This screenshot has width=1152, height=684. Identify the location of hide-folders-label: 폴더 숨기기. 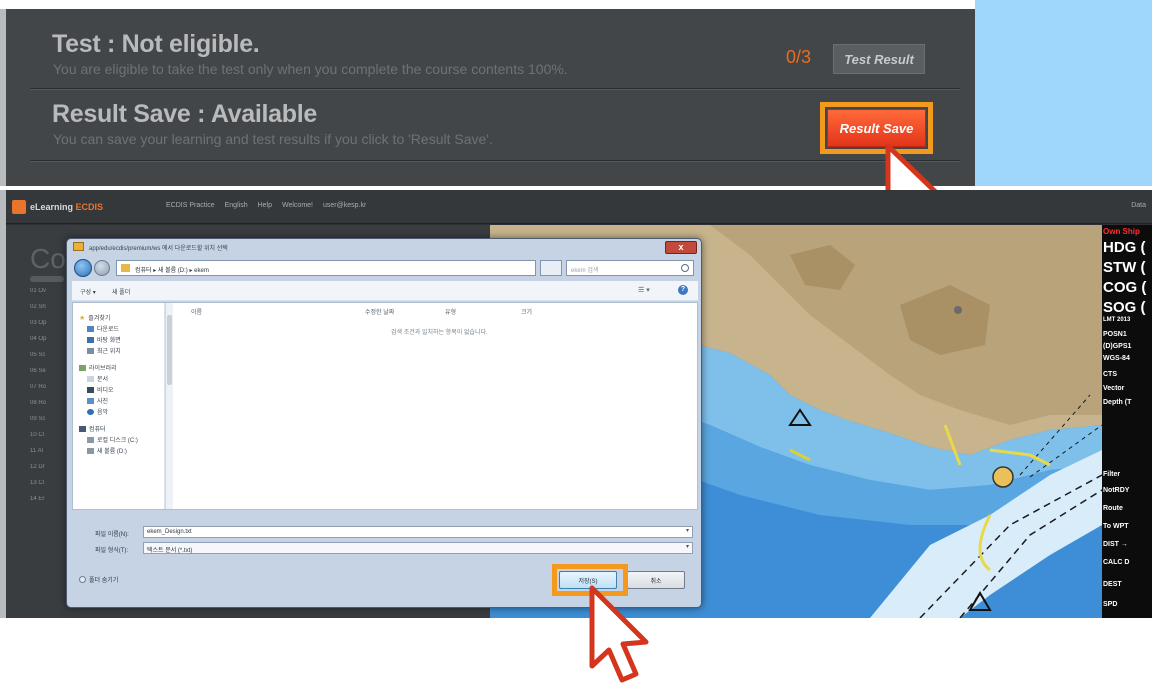
(104, 581).